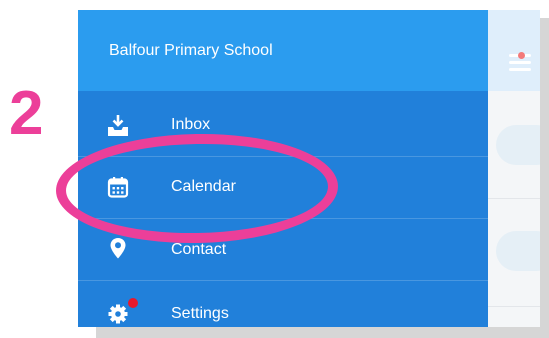 This screenshot has height=338, width=549. I want to click on menu-item-label: Inbox, so click(191, 124).